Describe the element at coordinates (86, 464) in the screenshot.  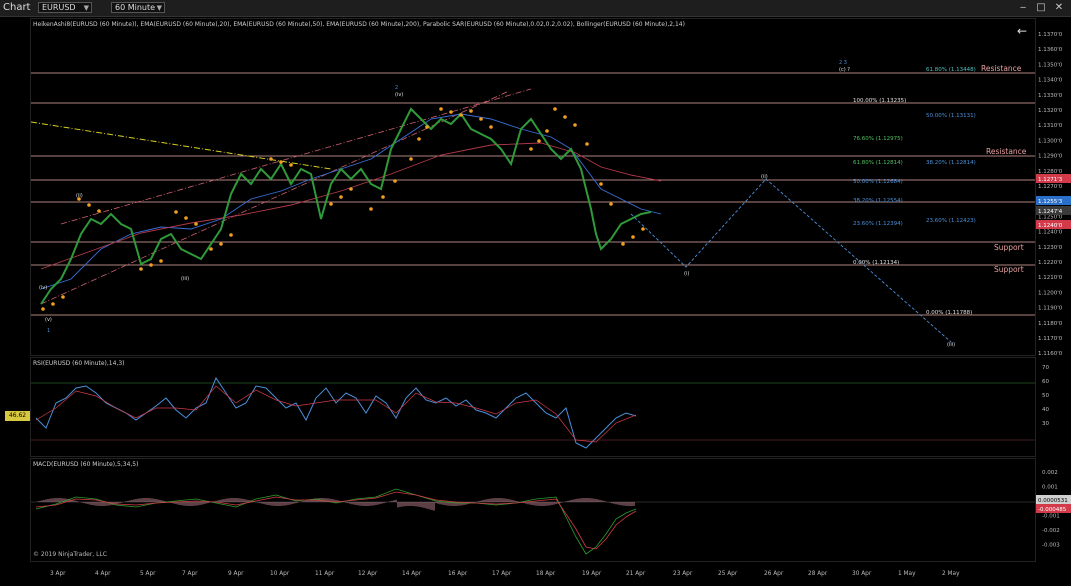
I see `macd-label: MACD(EURUSD (60 Minute),5,34,5)` at that location.